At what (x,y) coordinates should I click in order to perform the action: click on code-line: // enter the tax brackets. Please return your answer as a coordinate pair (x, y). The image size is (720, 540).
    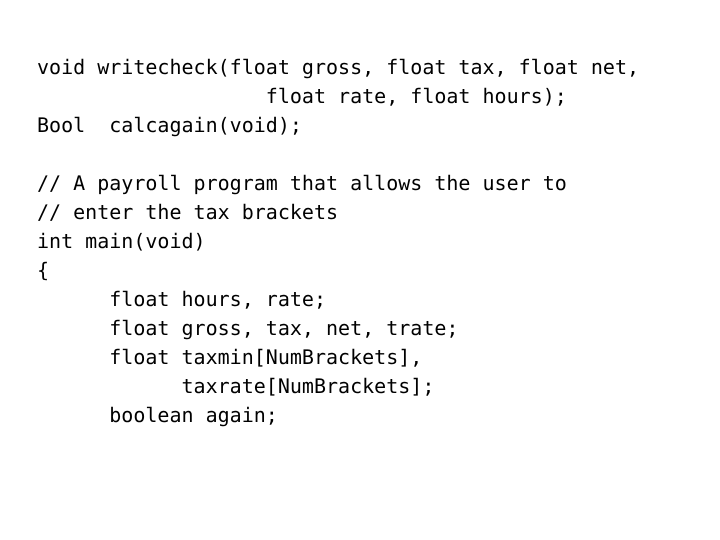
    Looking at the image, I should click on (188, 212).